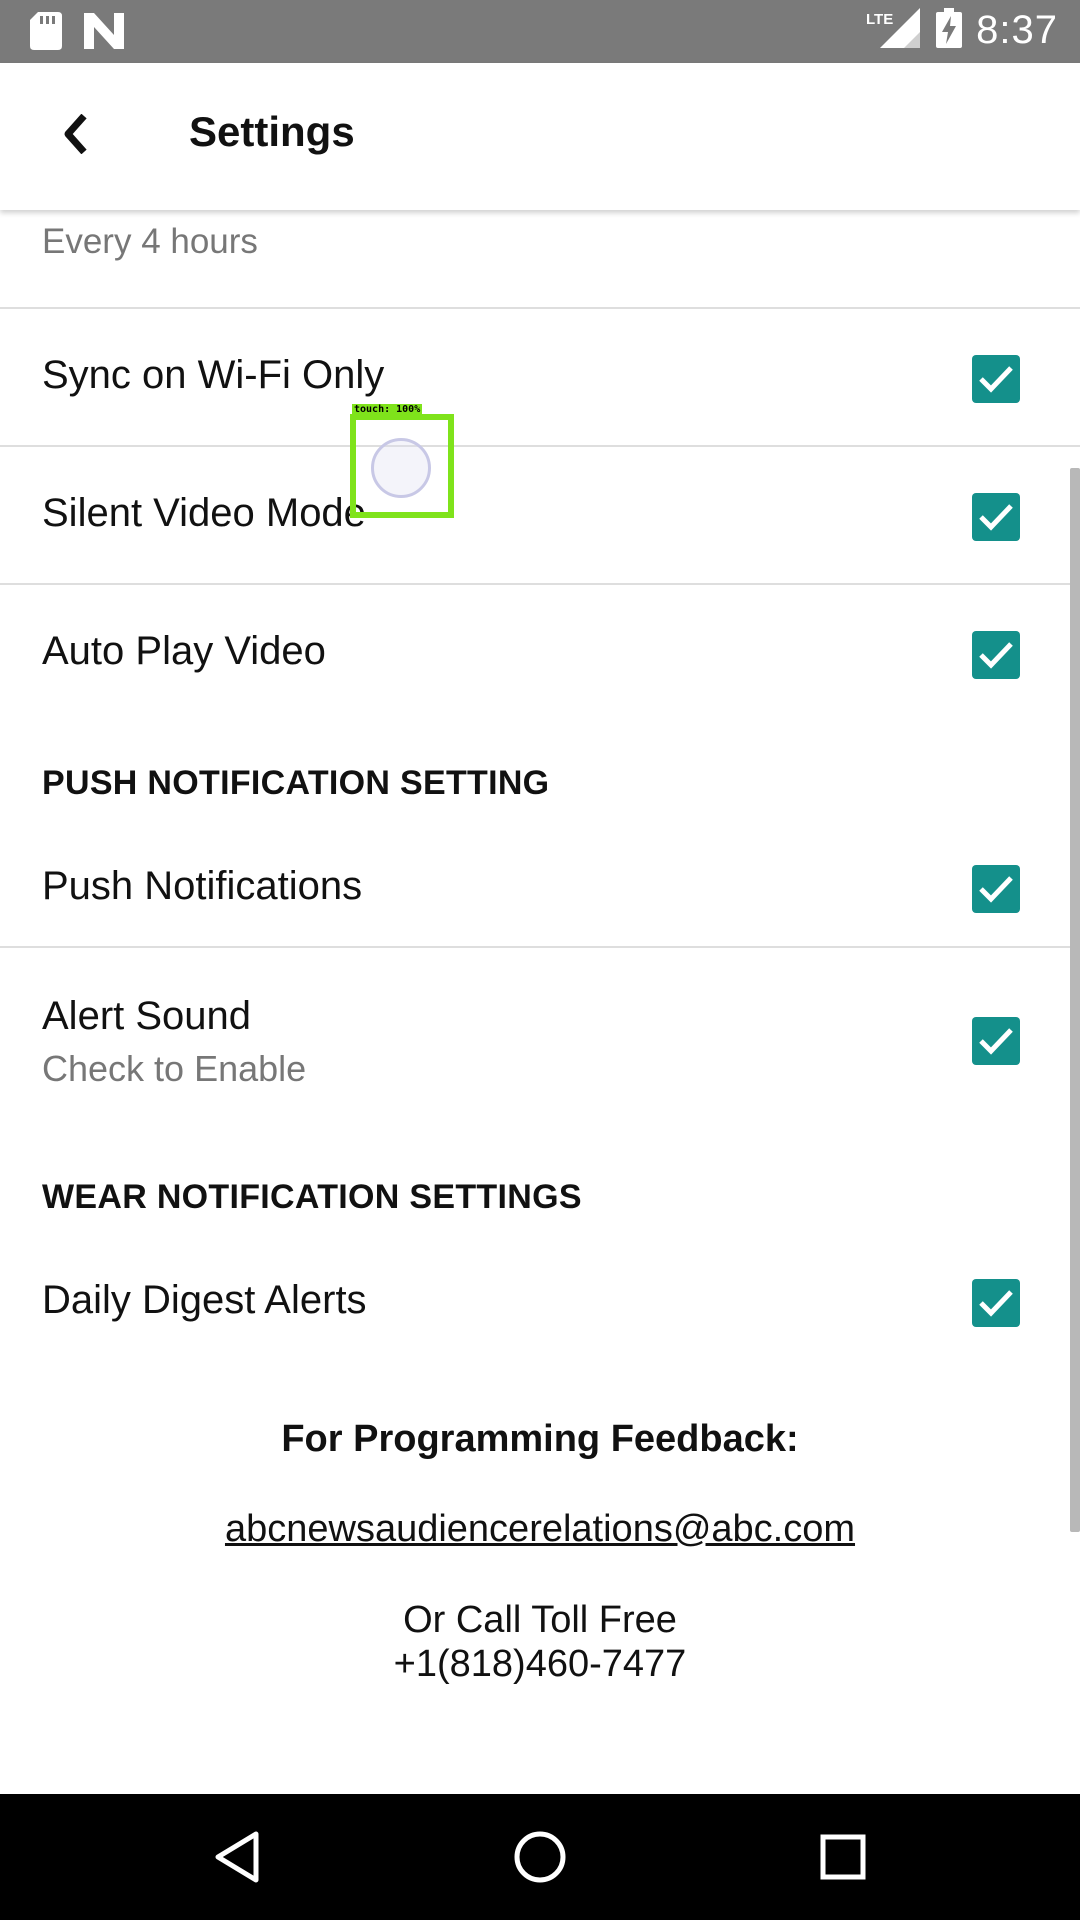 This screenshot has width=1080, height=1920. Describe the element at coordinates (894, 30) in the screenshot. I see `lte-signal-icon: LTE` at that location.